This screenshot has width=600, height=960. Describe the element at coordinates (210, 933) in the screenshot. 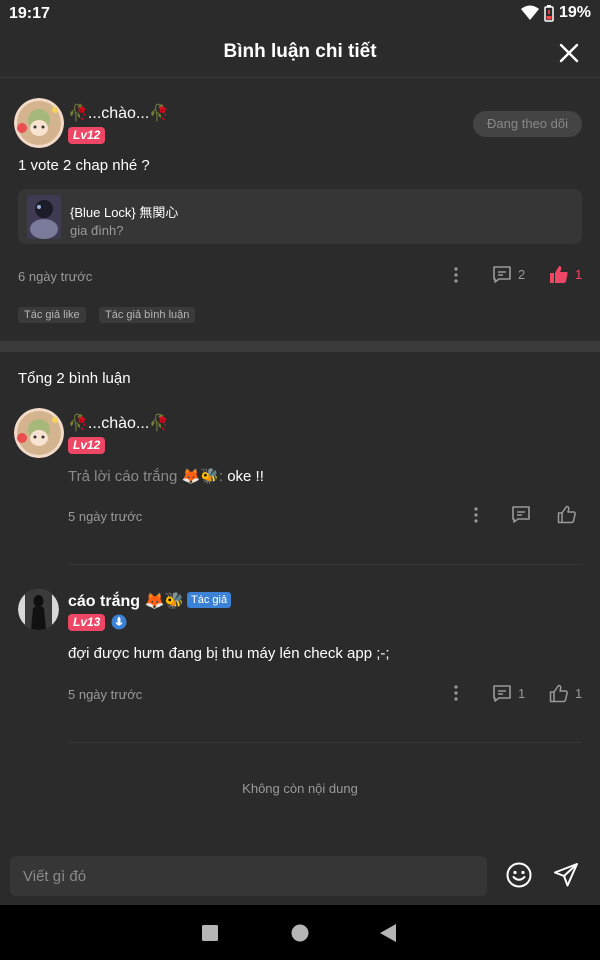

I see `recent-apps-icon` at that location.